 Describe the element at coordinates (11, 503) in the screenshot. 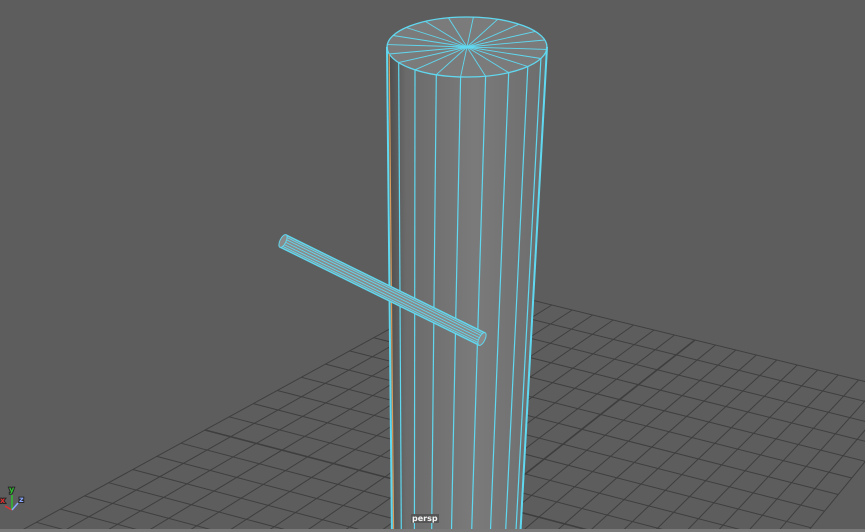

I see `axis-gizmo-icon` at that location.